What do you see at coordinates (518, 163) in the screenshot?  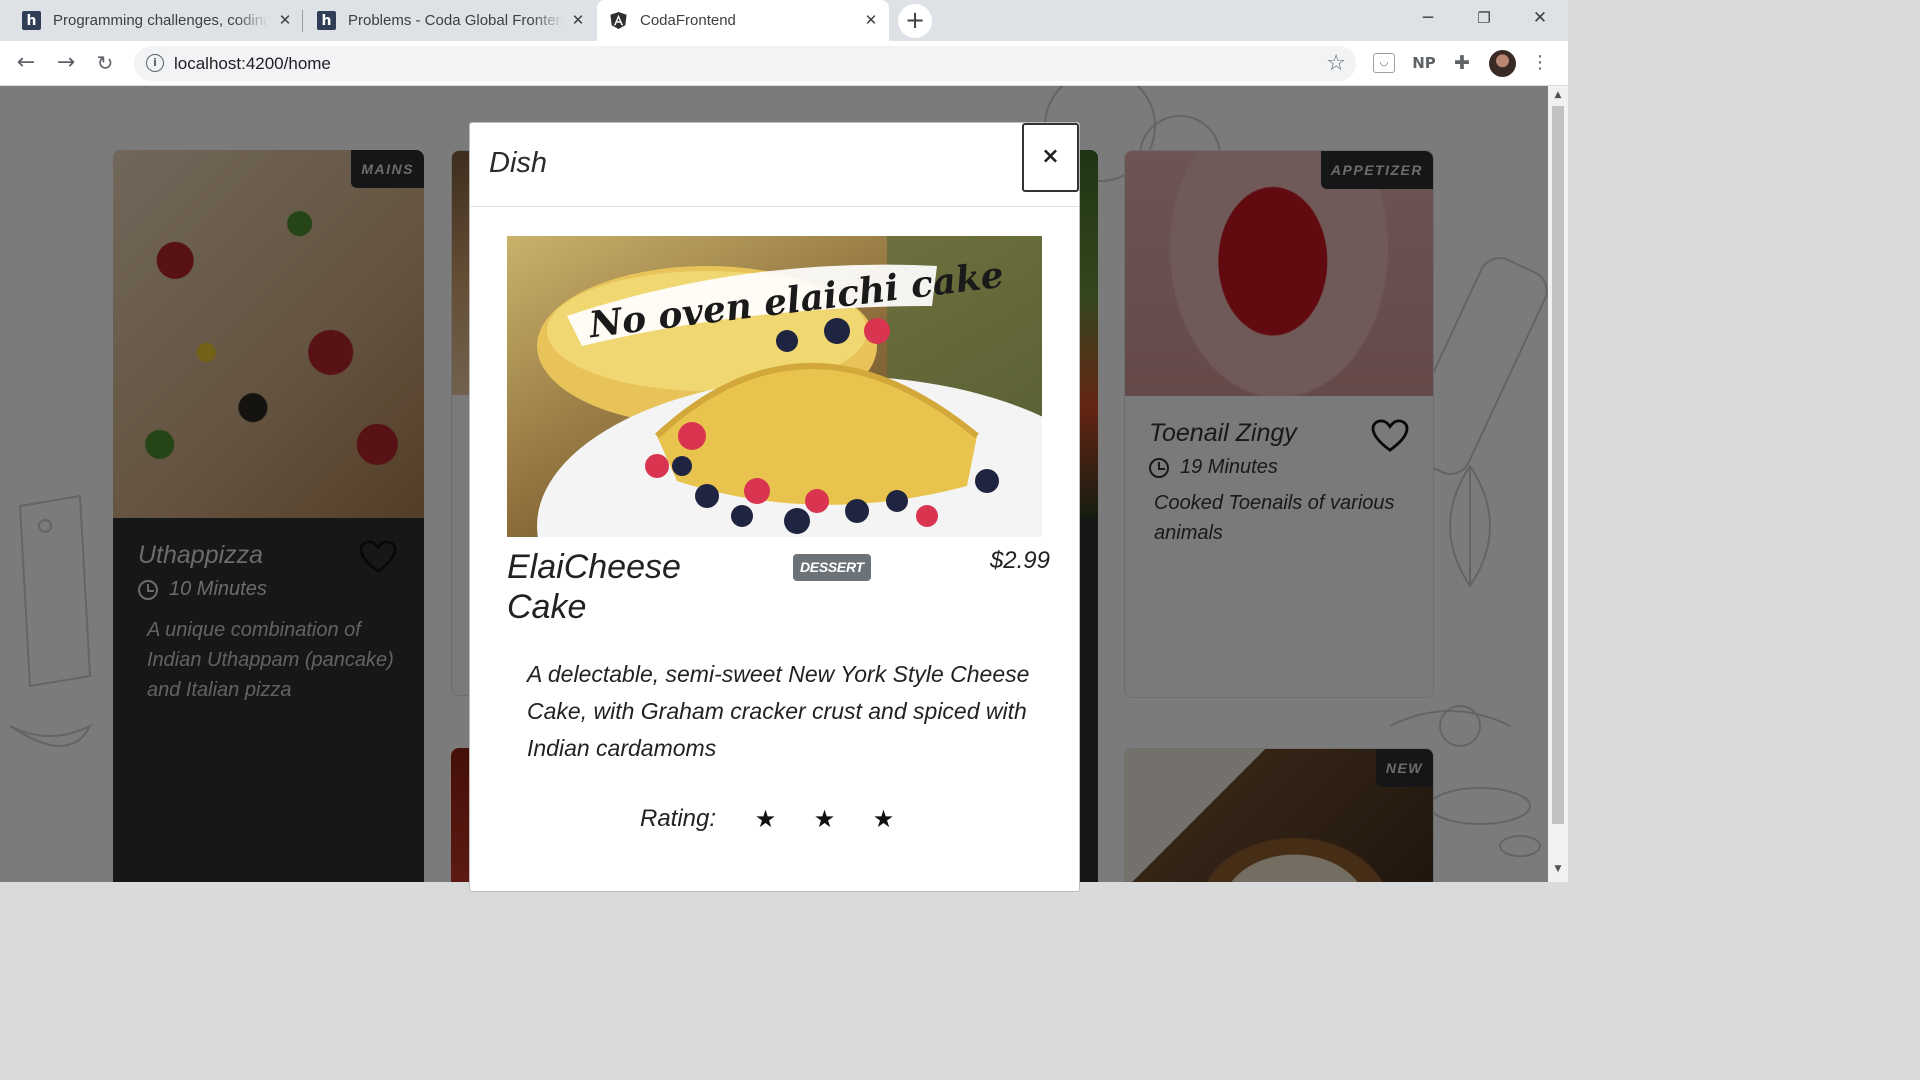 I see `modal-title: Dish` at bounding box center [518, 163].